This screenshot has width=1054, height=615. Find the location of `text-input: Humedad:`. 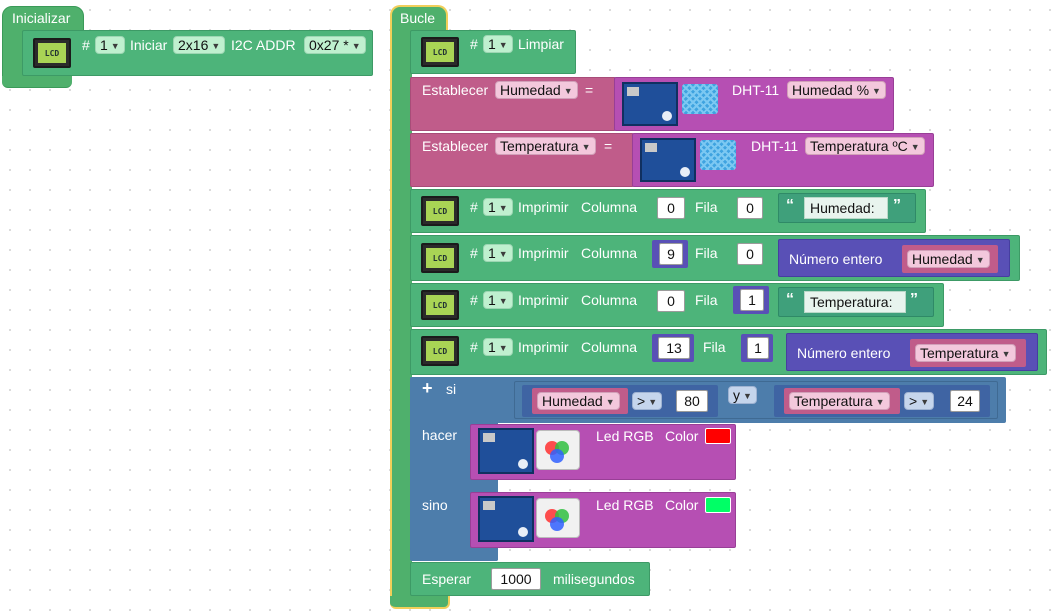

text-input: Humedad: is located at coordinates (846, 208).